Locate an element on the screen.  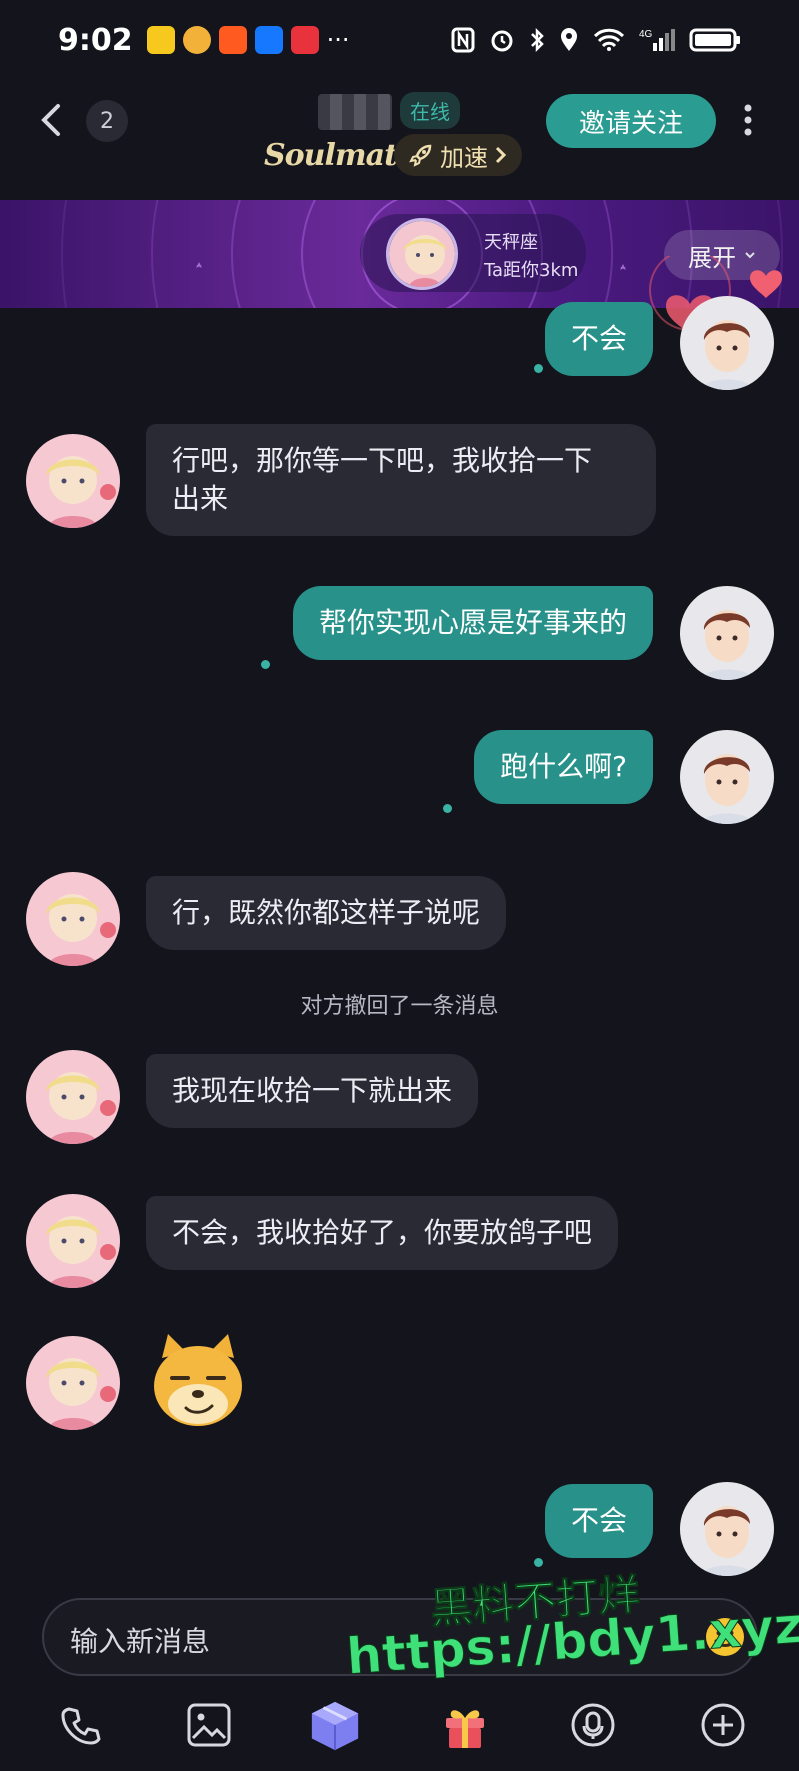
banner-avatar is located at coordinates (422, 254).